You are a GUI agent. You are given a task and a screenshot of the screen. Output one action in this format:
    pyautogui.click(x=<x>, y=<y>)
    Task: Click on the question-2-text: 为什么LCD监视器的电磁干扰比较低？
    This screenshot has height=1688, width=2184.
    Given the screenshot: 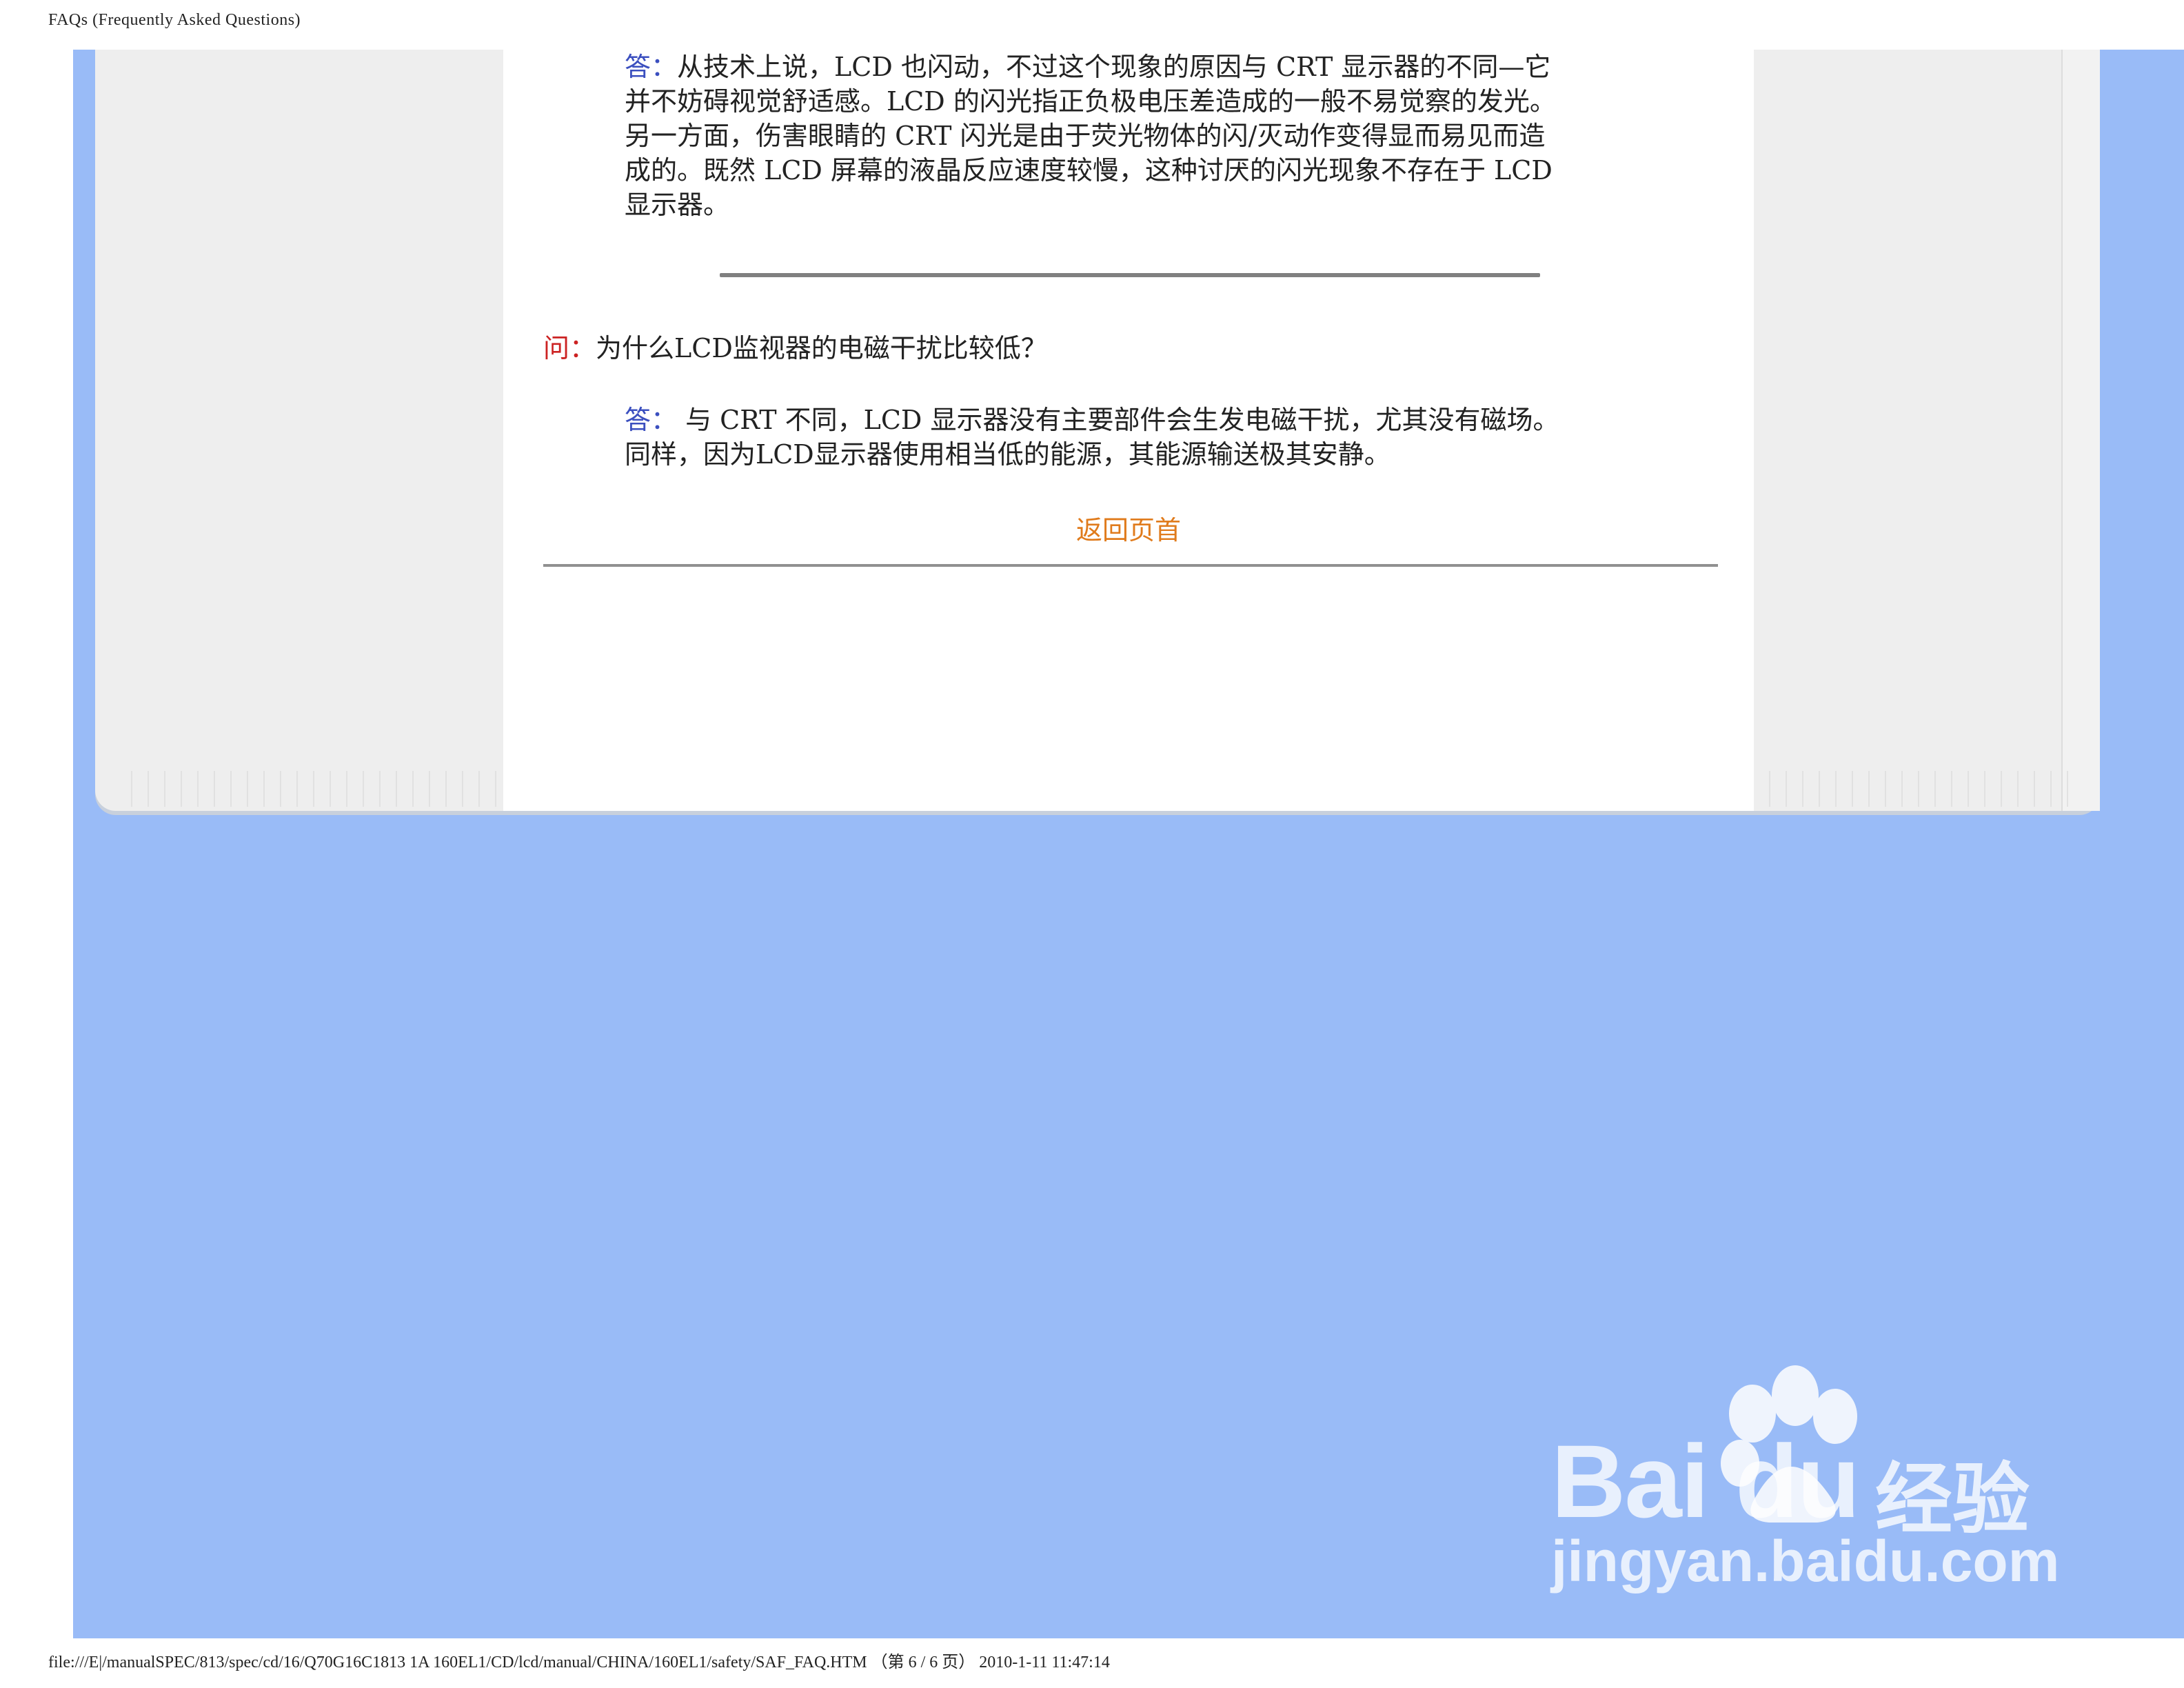 What is the action you would take?
    pyautogui.click(x=821, y=348)
    